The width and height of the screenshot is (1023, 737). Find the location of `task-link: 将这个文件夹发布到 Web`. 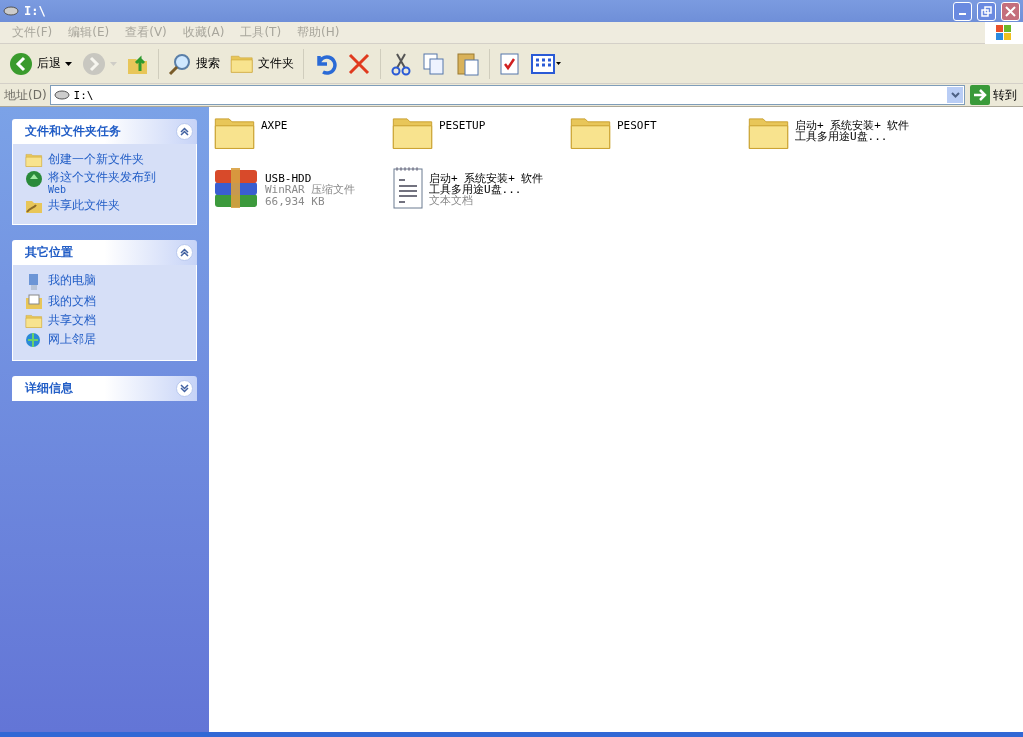

task-link: 将这个文件夹发布到 Web is located at coordinates (105, 183).